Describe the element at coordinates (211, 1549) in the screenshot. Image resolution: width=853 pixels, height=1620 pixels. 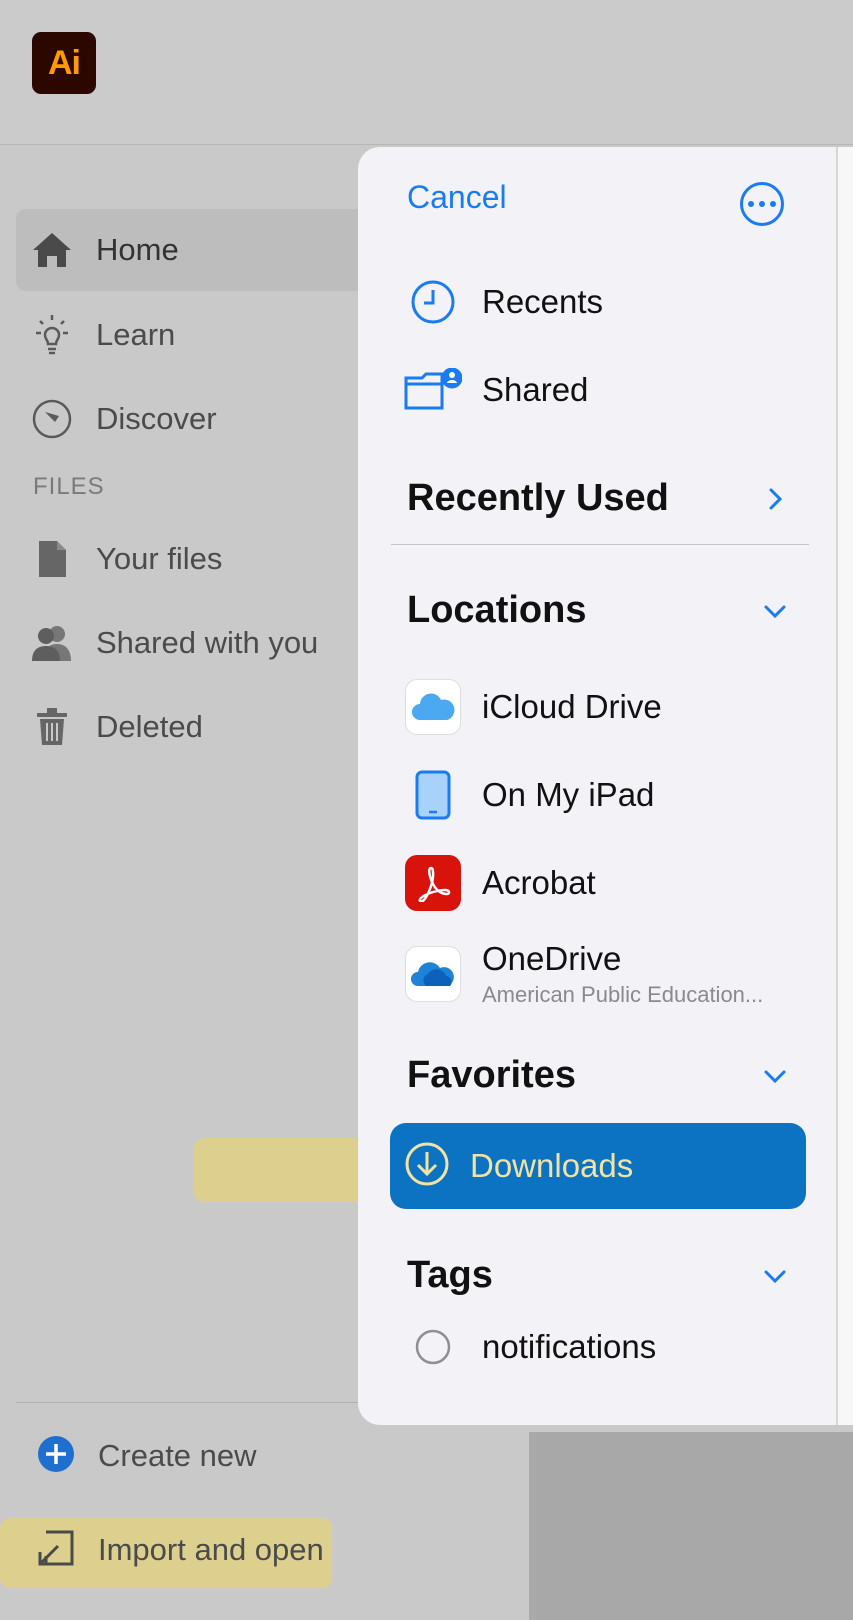
I see `import-and-open-label: Import and open` at that location.